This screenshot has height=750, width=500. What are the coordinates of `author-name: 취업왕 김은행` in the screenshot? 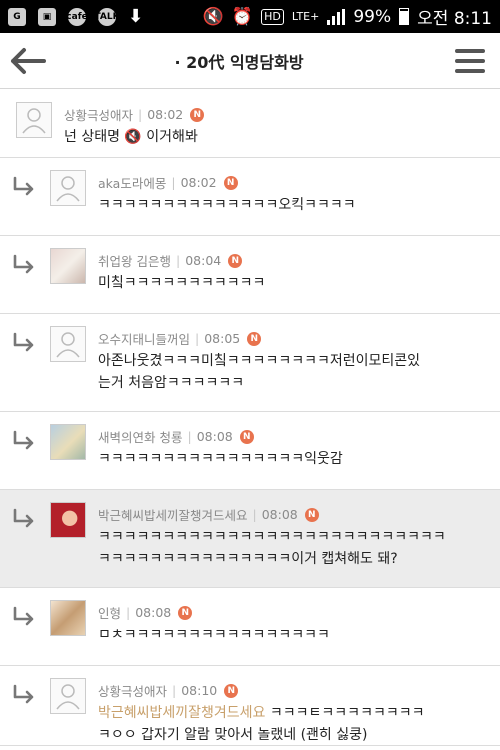 It's located at (134, 260).